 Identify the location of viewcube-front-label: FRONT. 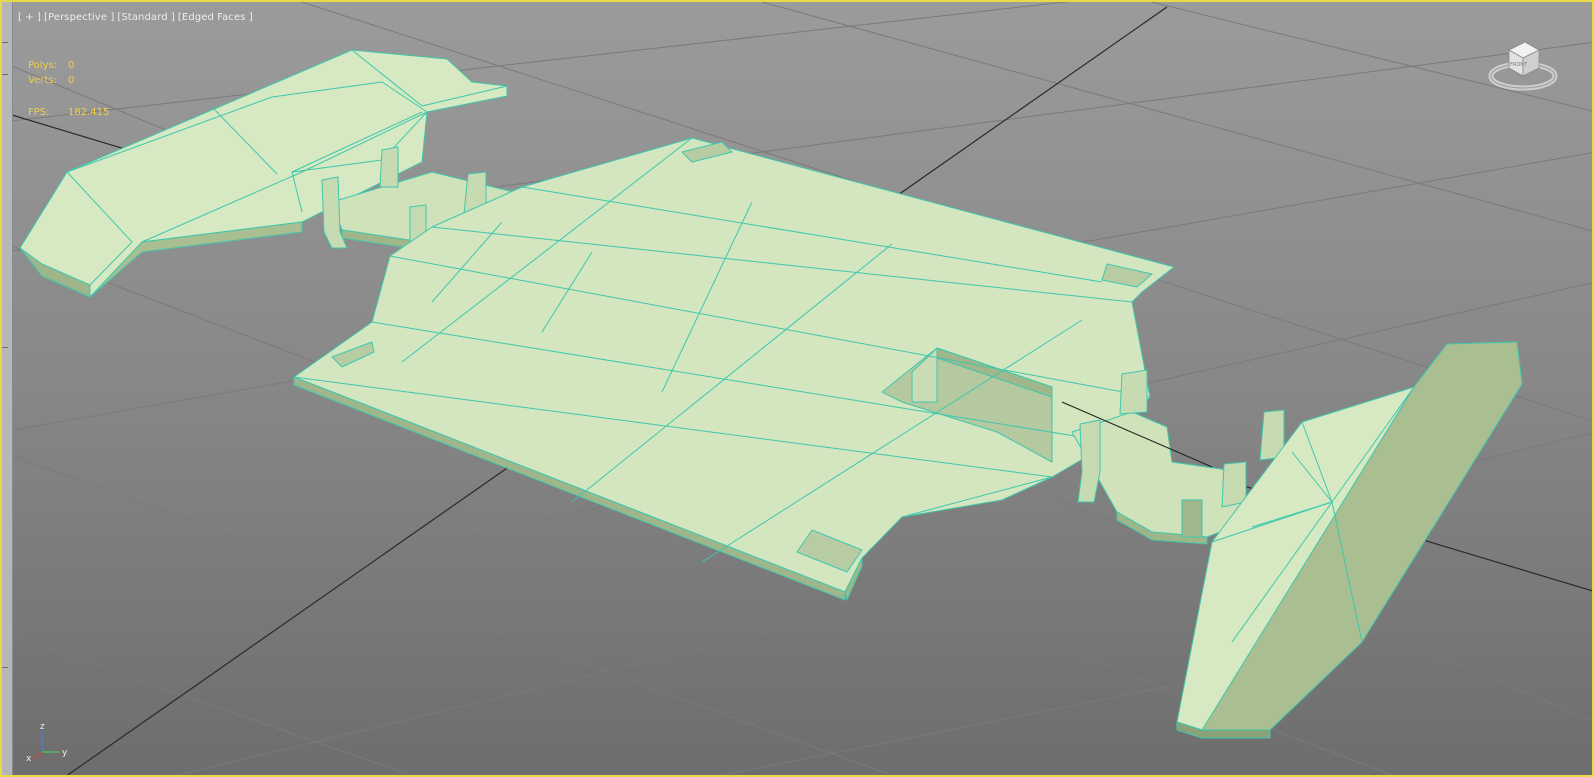
(1519, 65).